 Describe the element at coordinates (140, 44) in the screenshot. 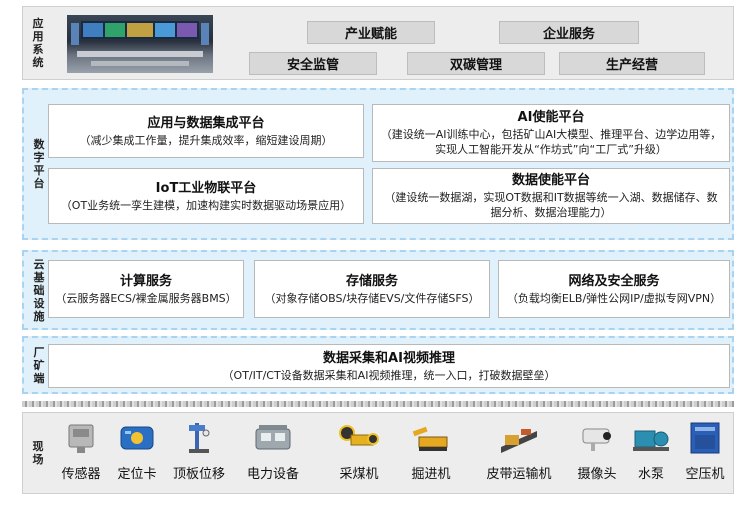

I see `control-room-image` at that location.